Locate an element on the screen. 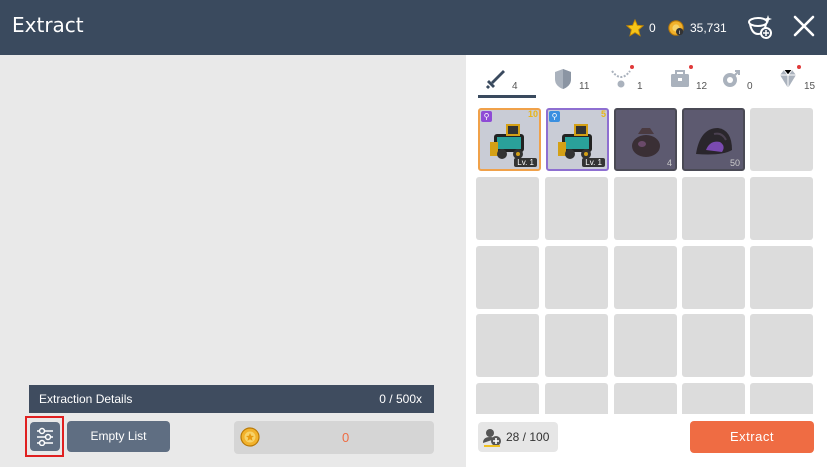 This screenshot has width=827, height=467. inventory-capacity: 28 / 100 is located at coordinates (518, 437).